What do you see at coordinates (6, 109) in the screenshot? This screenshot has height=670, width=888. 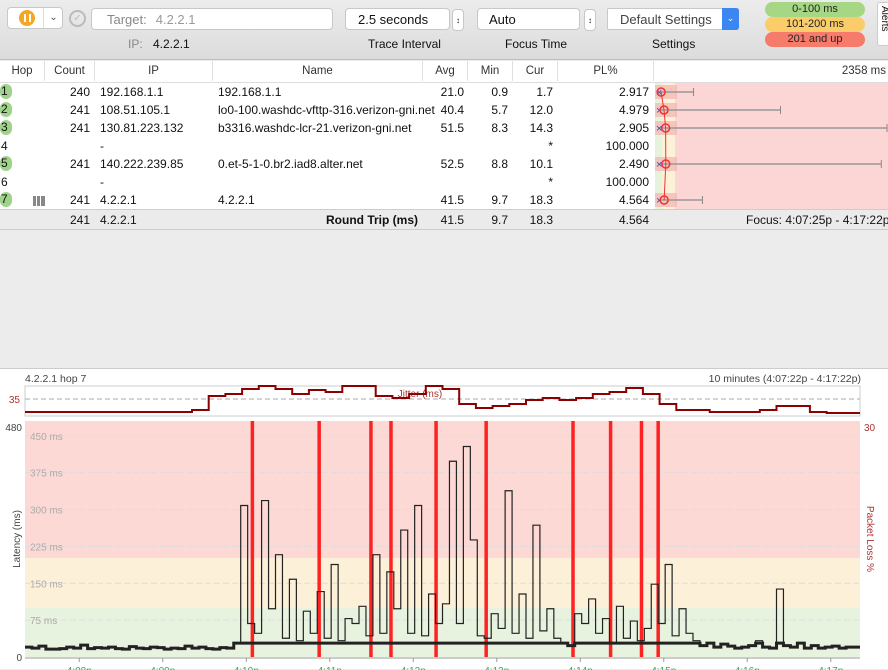 I see `cell-hop: 2` at bounding box center [6, 109].